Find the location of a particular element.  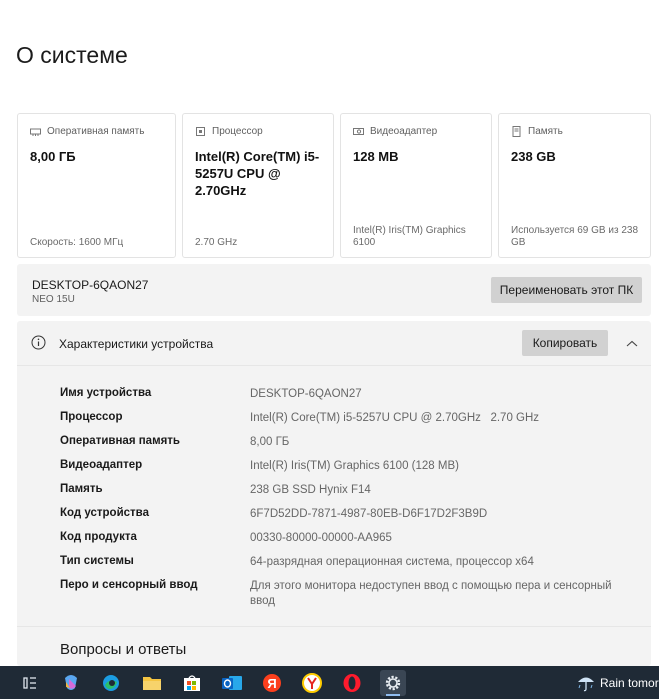

microsoft-store-icon is located at coordinates (192, 683).